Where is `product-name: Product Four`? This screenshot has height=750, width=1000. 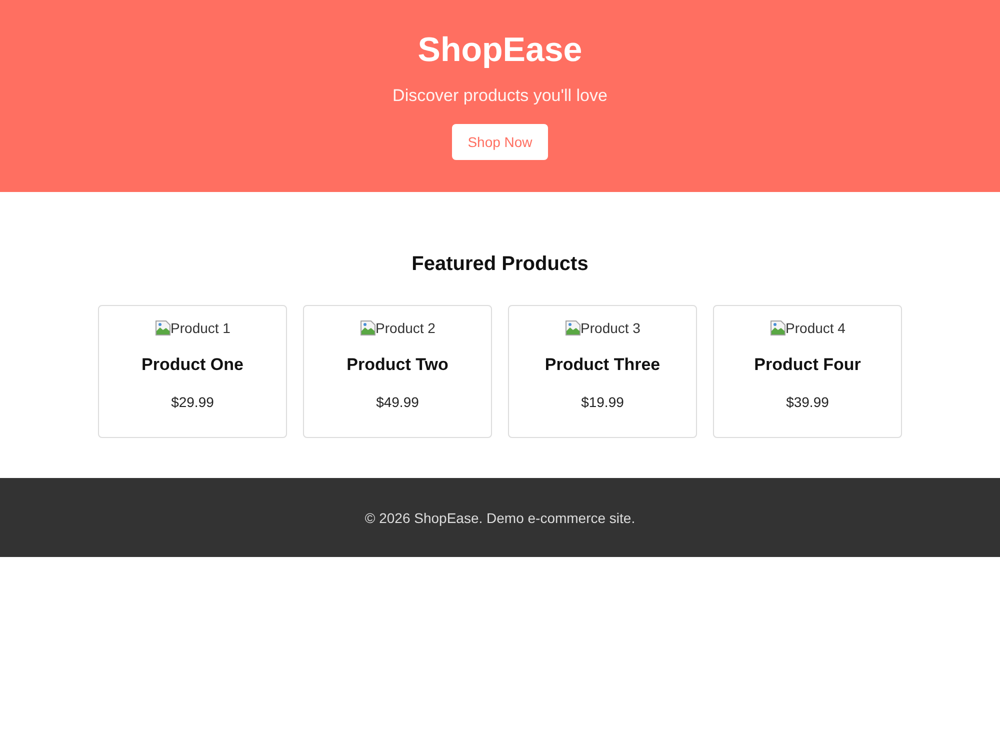 product-name: Product Four is located at coordinates (807, 365).